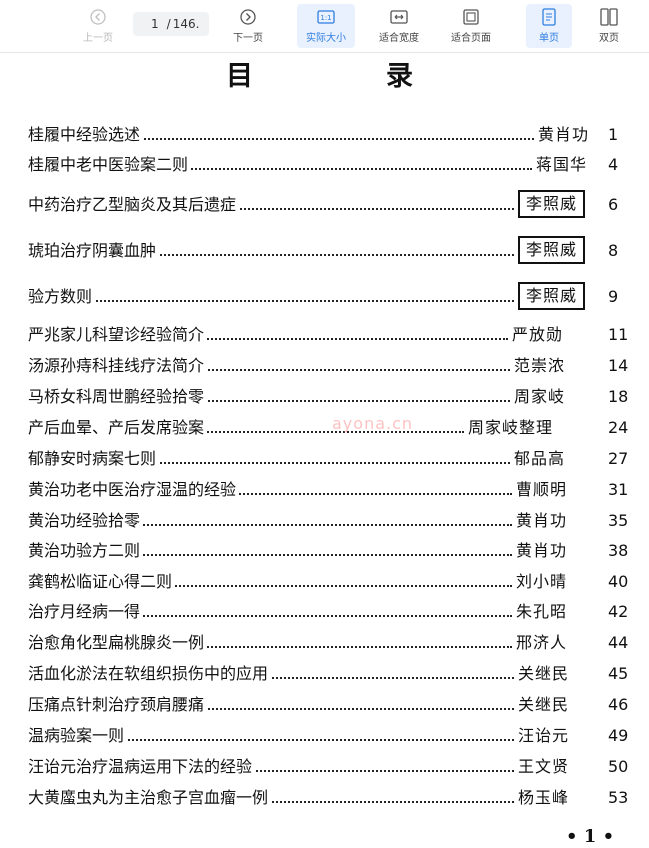  Describe the element at coordinates (155, 24) in the screenshot. I see `current-page-input: 1` at that location.